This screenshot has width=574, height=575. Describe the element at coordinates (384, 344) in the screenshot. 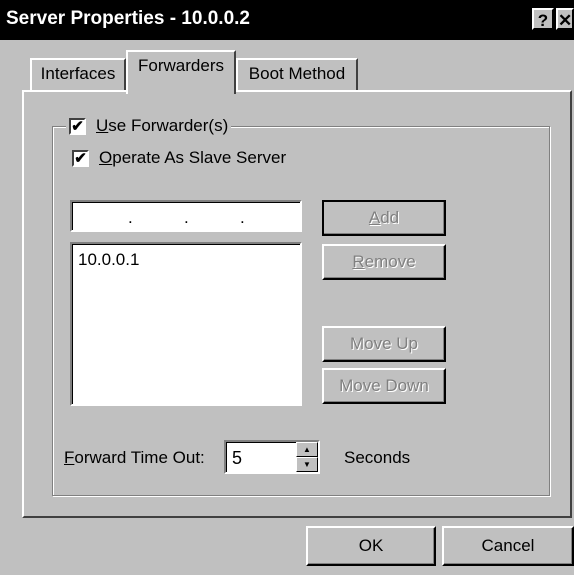

I see `move-up-button: Move Up` at that location.